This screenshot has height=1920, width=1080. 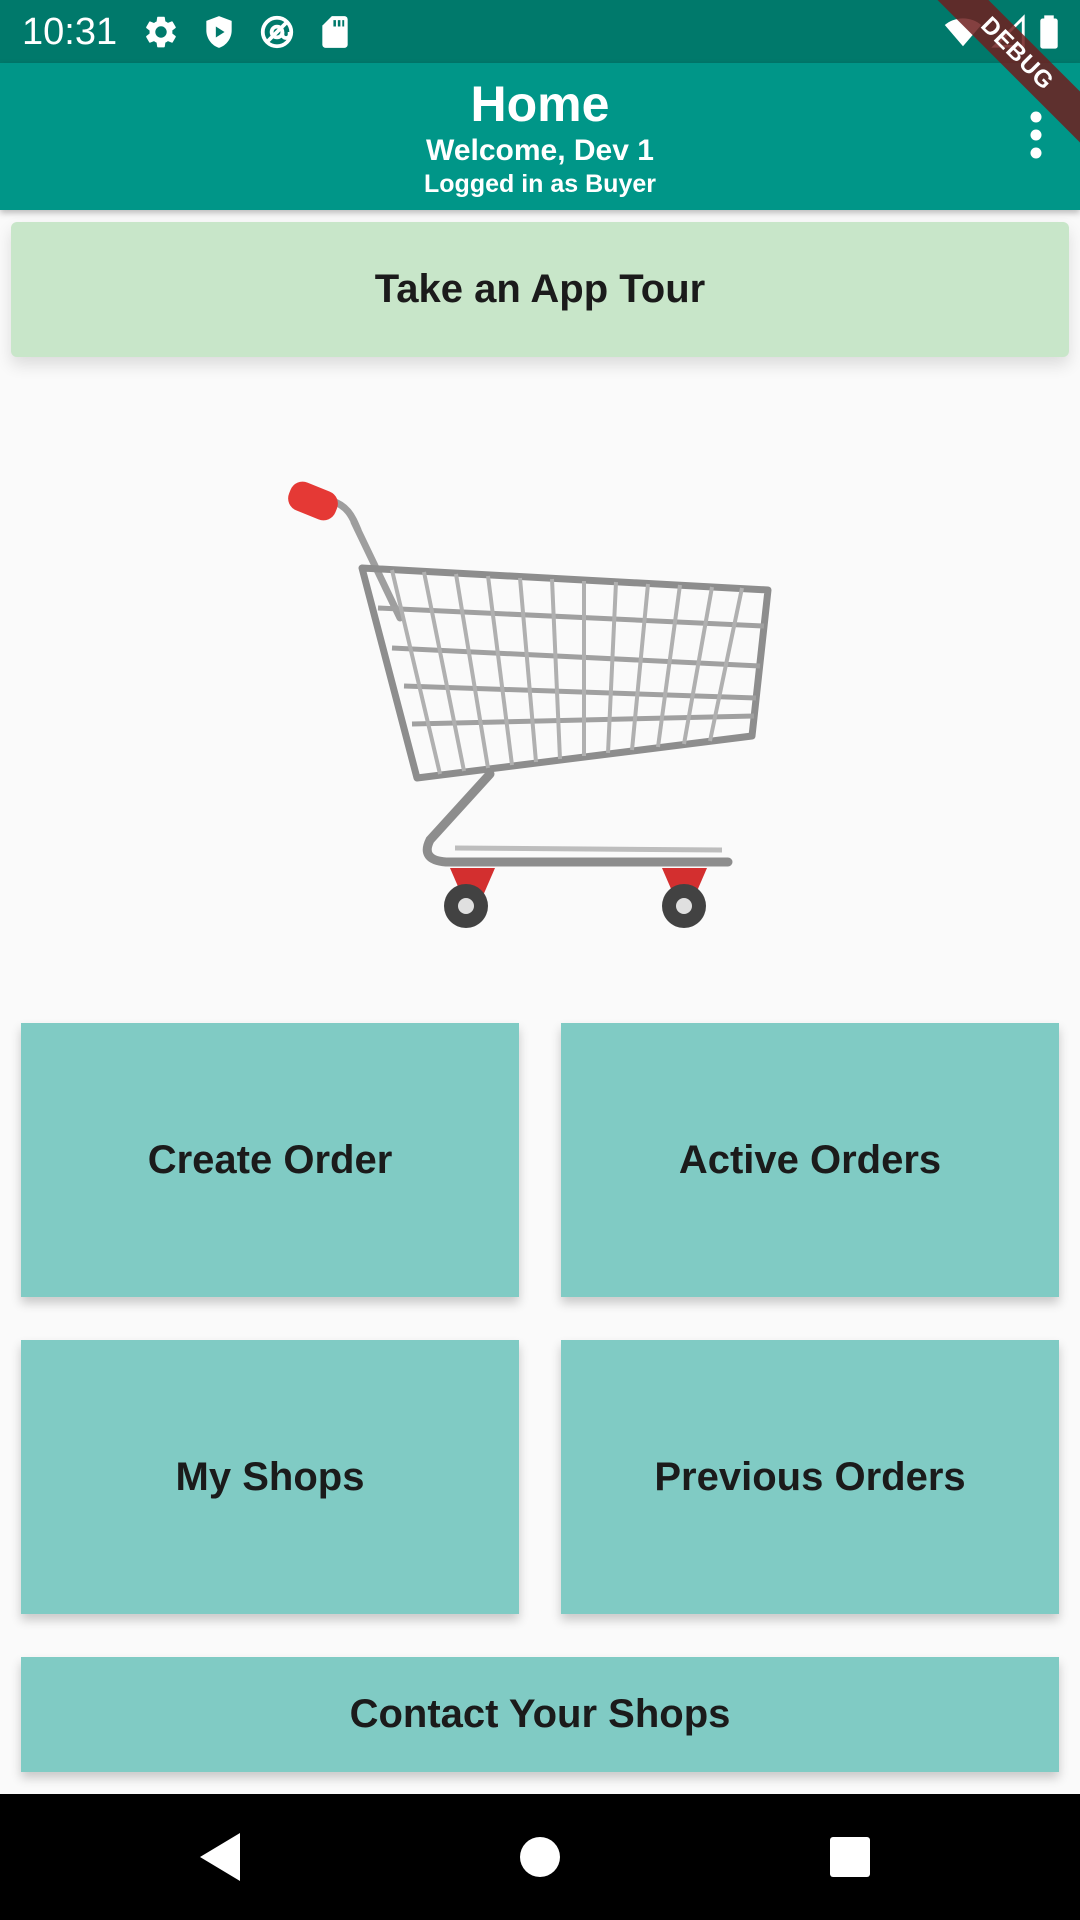 I want to click on more-vert-icon, so click(x=1036, y=135).